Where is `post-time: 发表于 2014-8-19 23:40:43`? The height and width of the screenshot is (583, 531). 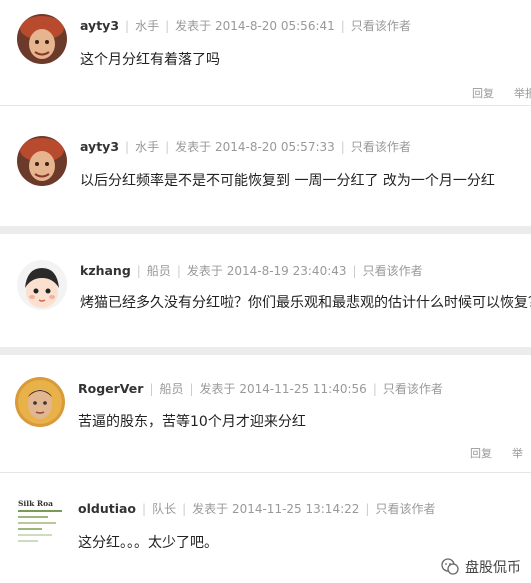
post-time: 发表于 2014-8-19 23:40:43 is located at coordinates (266, 271).